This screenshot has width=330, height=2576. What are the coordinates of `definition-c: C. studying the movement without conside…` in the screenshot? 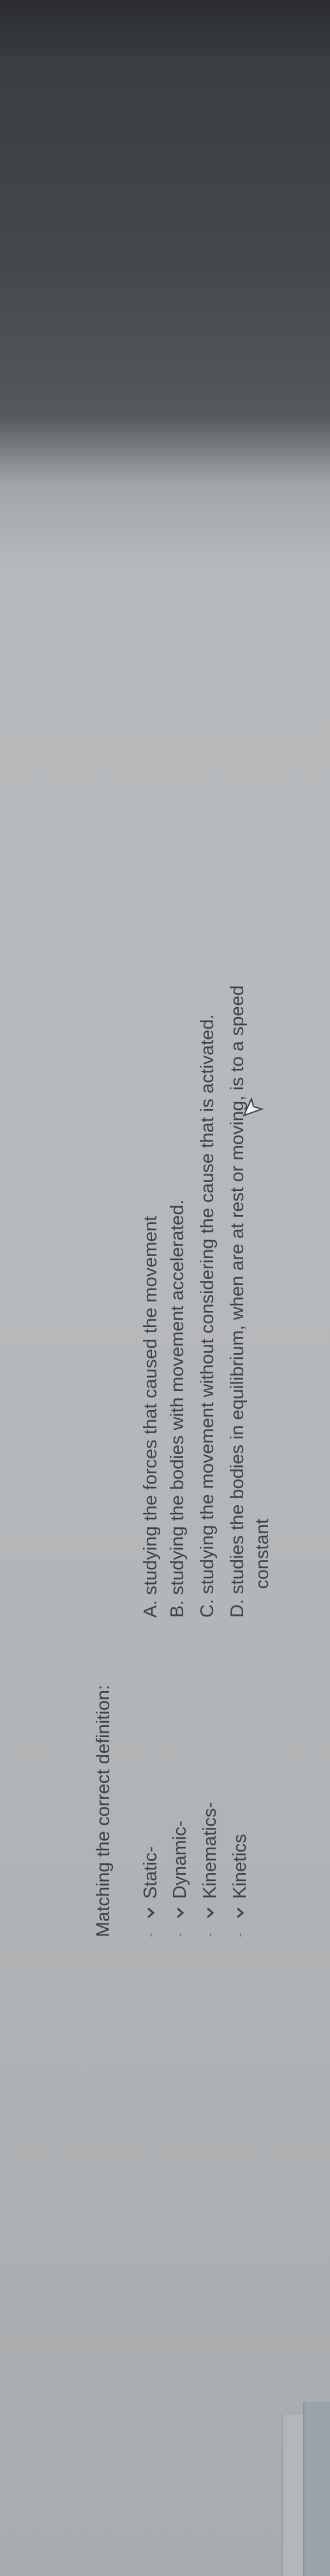 It's located at (207, 1316).